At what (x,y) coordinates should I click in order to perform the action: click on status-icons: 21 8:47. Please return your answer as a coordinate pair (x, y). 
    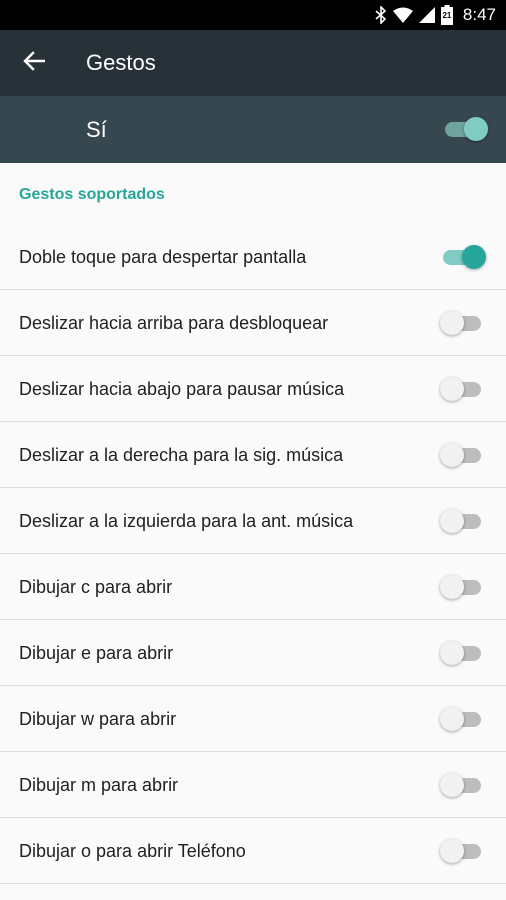
    Looking at the image, I should click on (435, 15).